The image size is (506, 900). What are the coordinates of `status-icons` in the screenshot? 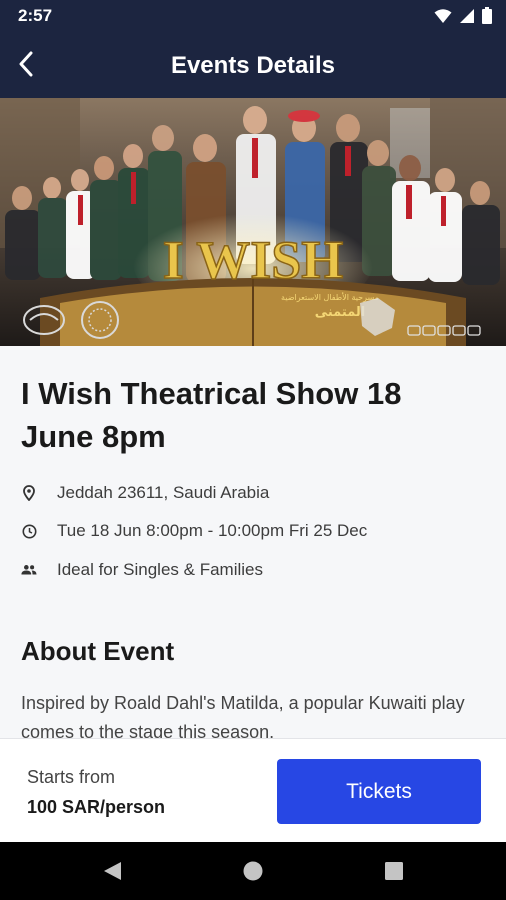 It's located at (463, 15).